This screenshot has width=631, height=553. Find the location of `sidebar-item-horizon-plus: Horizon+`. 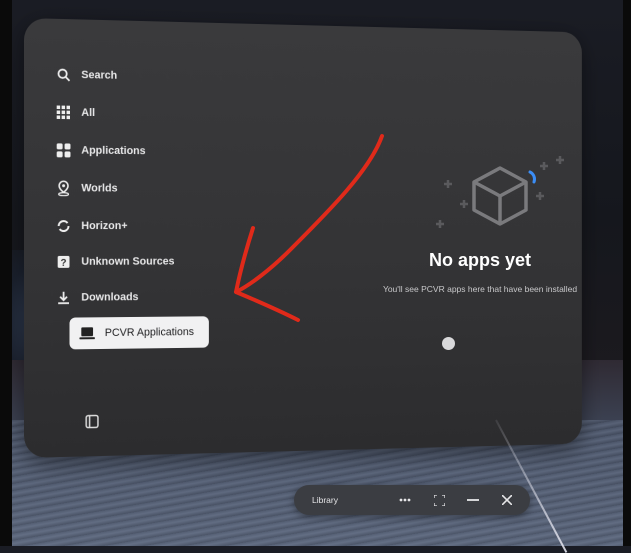

sidebar-item-horizon-plus: Horizon+ is located at coordinates (92, 226).